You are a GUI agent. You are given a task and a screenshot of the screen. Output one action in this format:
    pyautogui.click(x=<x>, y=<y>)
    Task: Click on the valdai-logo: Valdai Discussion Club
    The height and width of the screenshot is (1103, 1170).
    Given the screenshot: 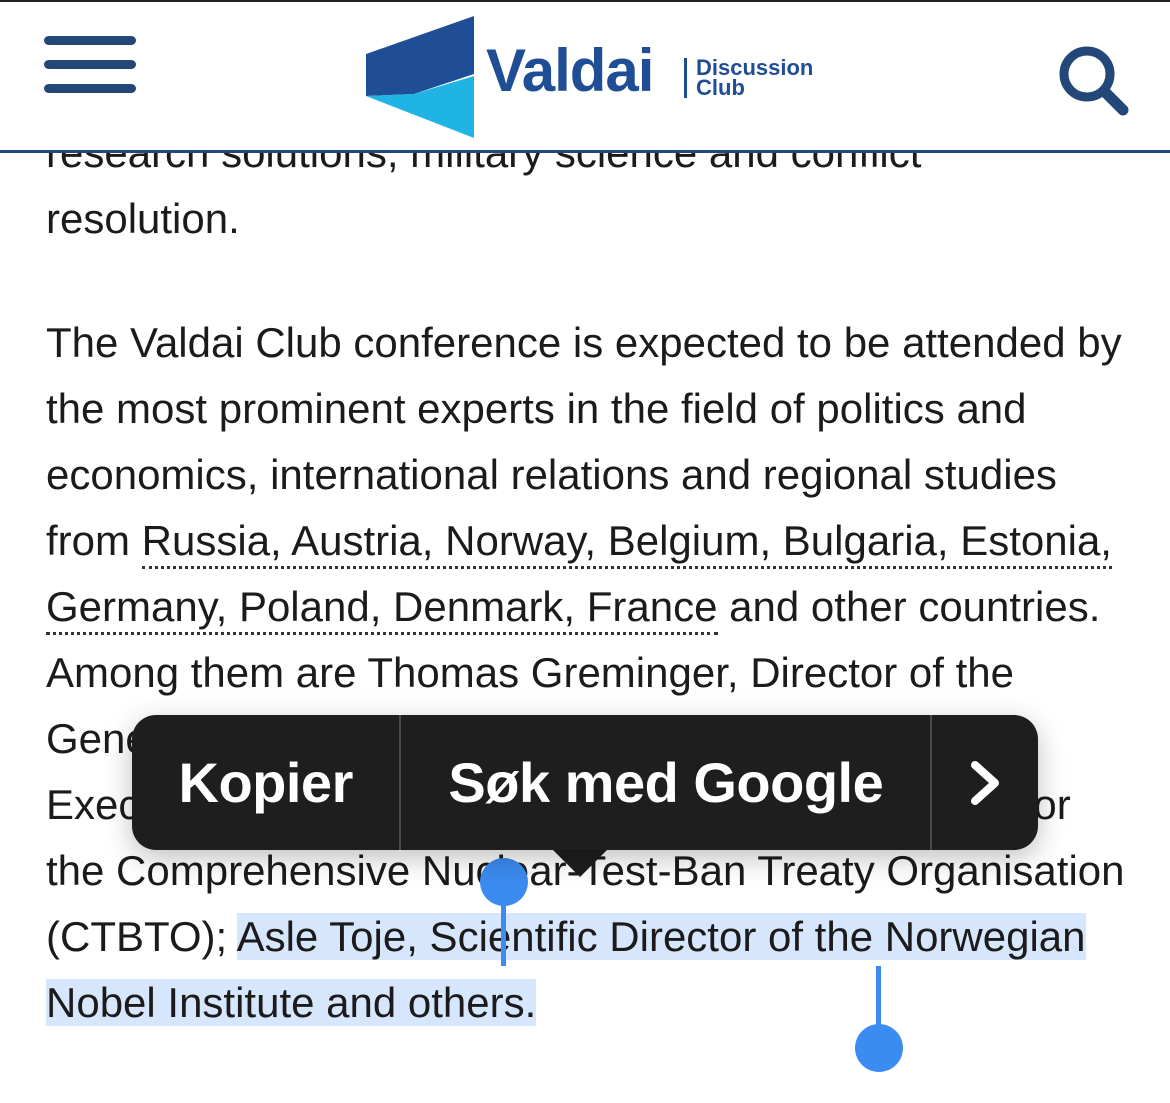 What is the action you would take?
    pyautogui.click(x=591, y=77)
    